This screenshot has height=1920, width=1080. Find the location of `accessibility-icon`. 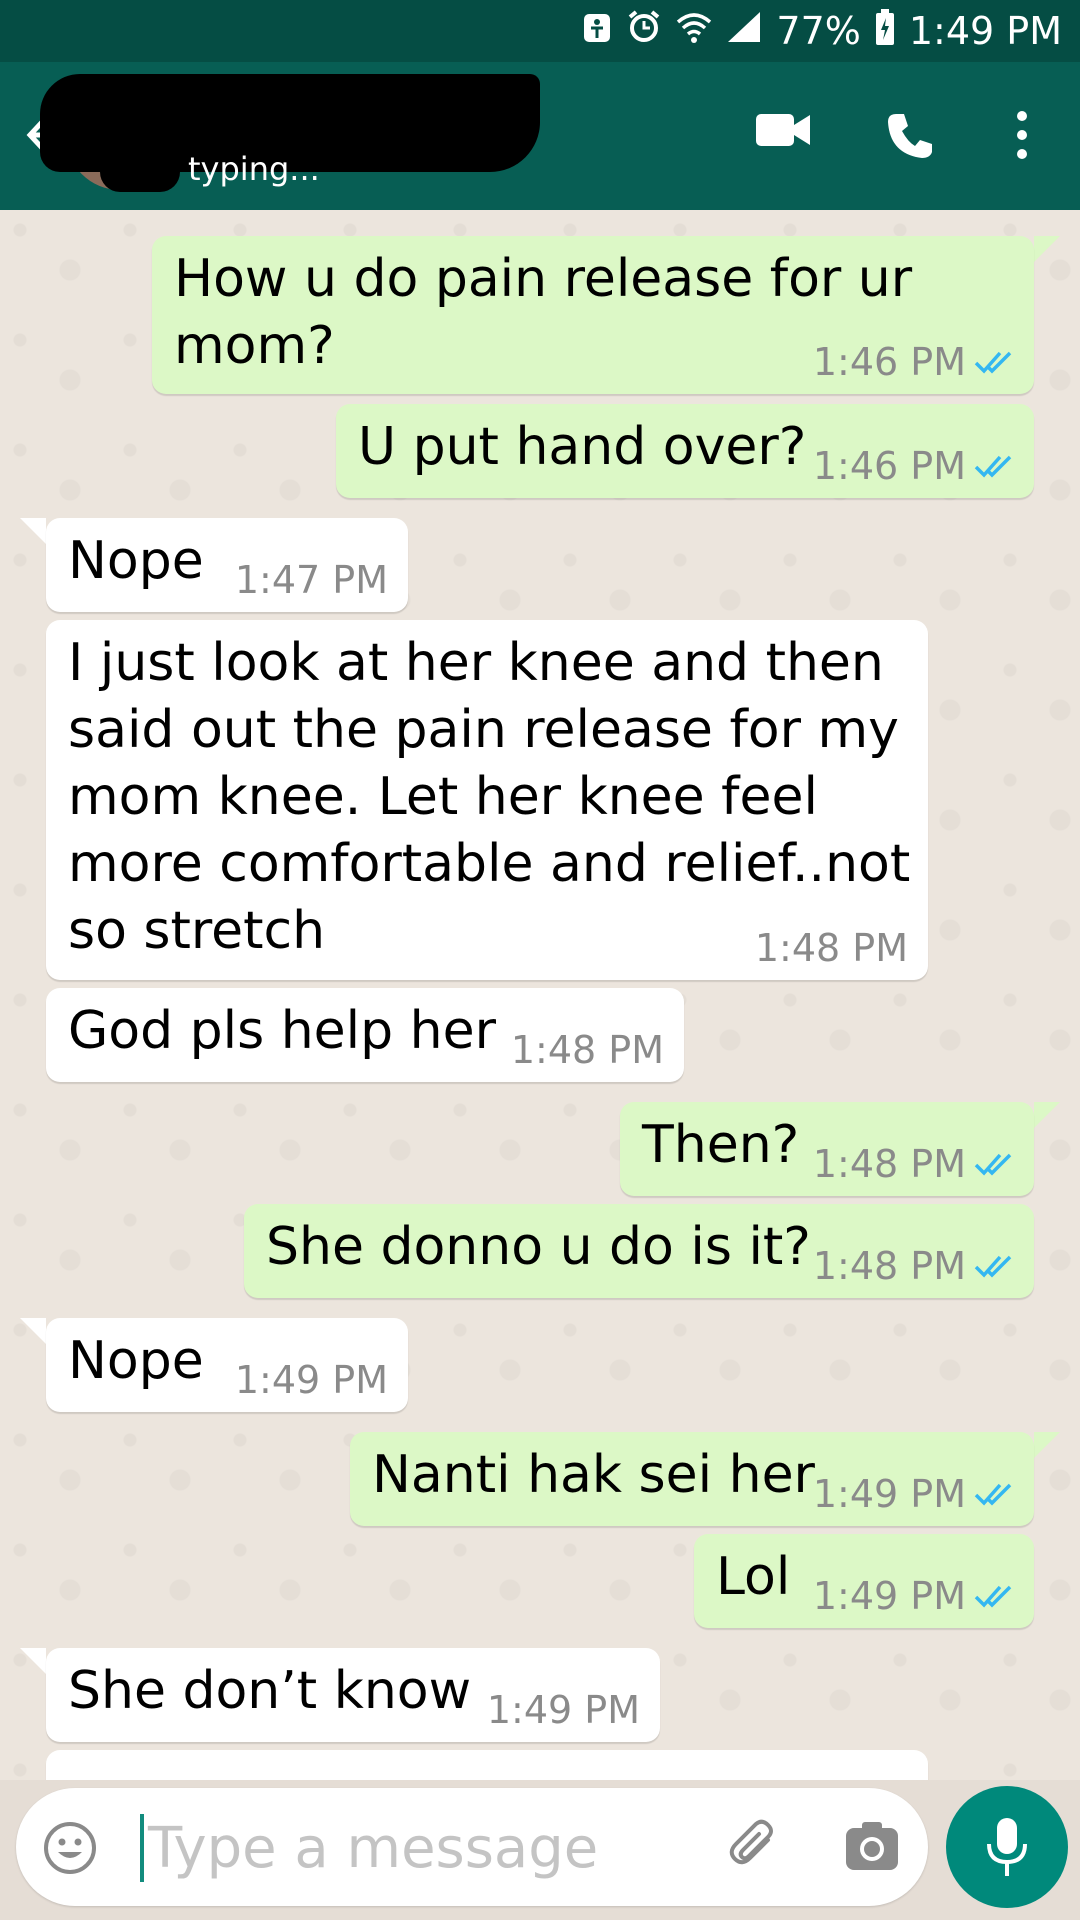

accessibility-icon is located at coordinates (597, 31).